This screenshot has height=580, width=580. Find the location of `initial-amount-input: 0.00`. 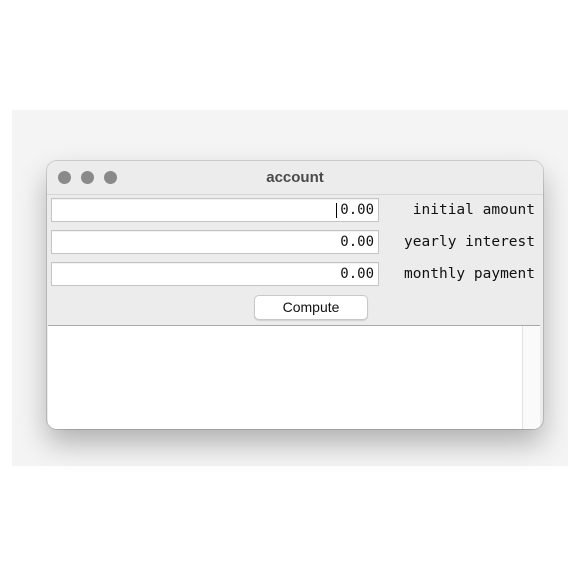

initial-amount-input: 0.00 is located at coordinates (215, 210).